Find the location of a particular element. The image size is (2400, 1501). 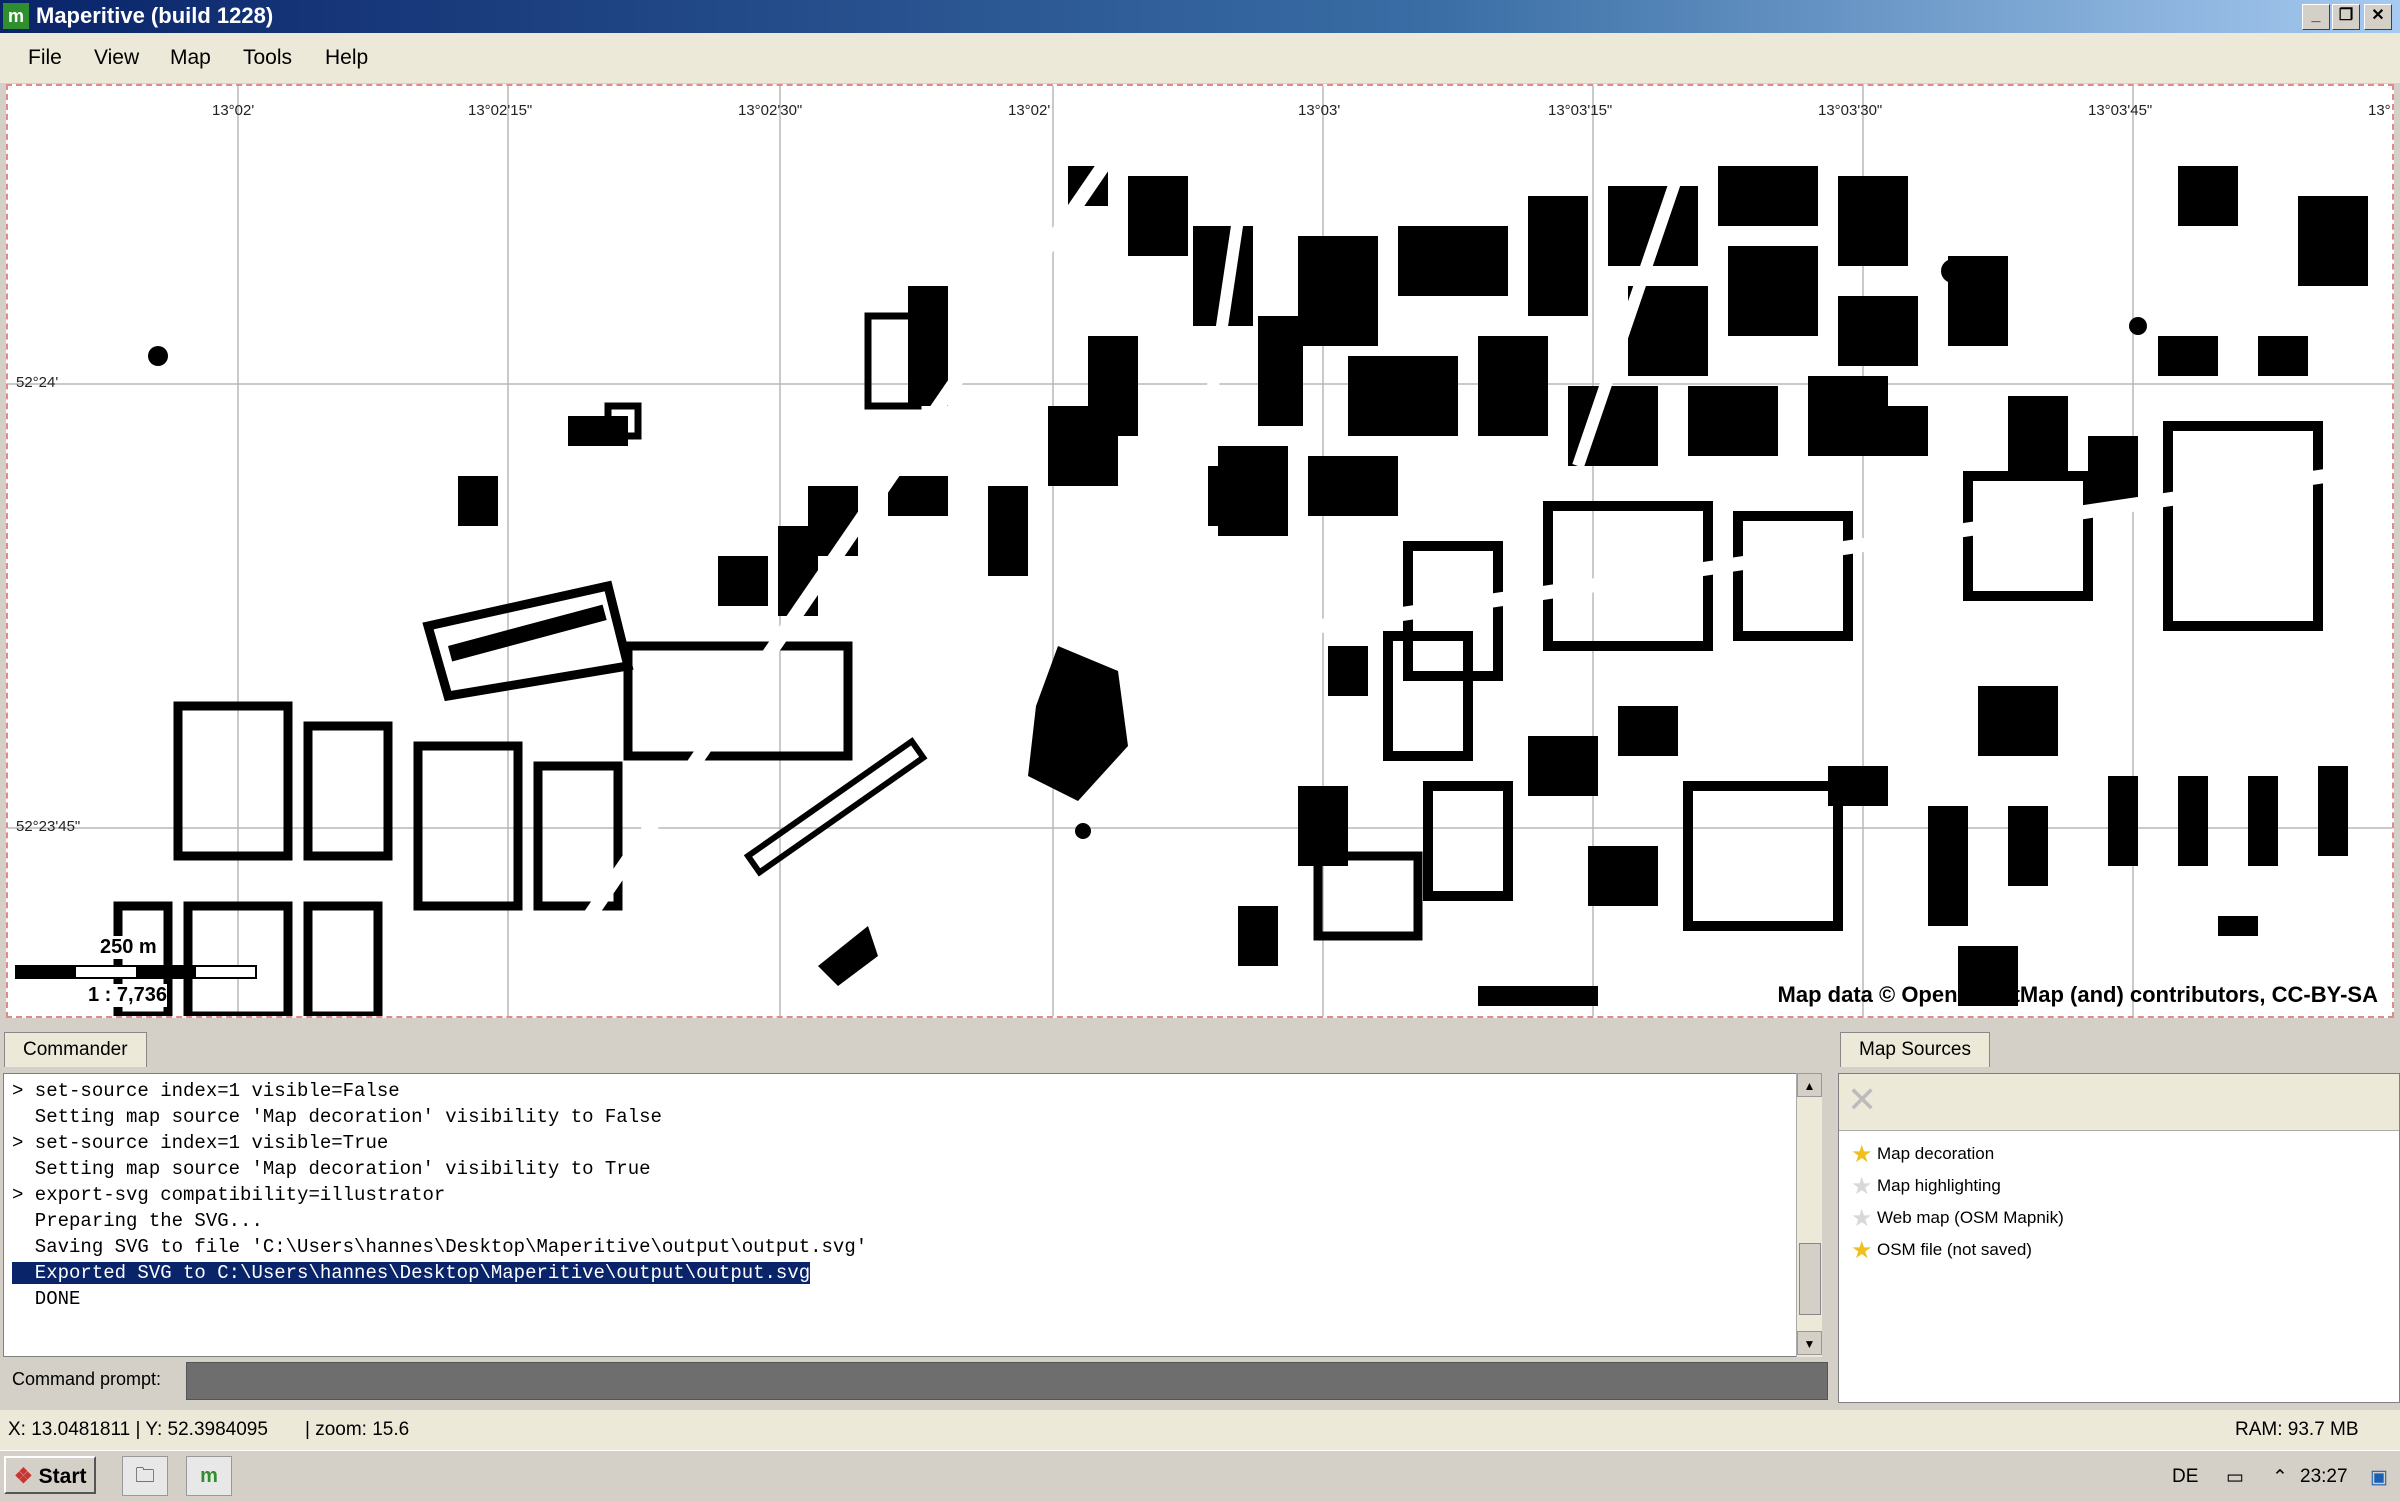

title-bar: m Maperitive (build 1228) _ ❐ ✕ is located at coordinates (1200, 16).